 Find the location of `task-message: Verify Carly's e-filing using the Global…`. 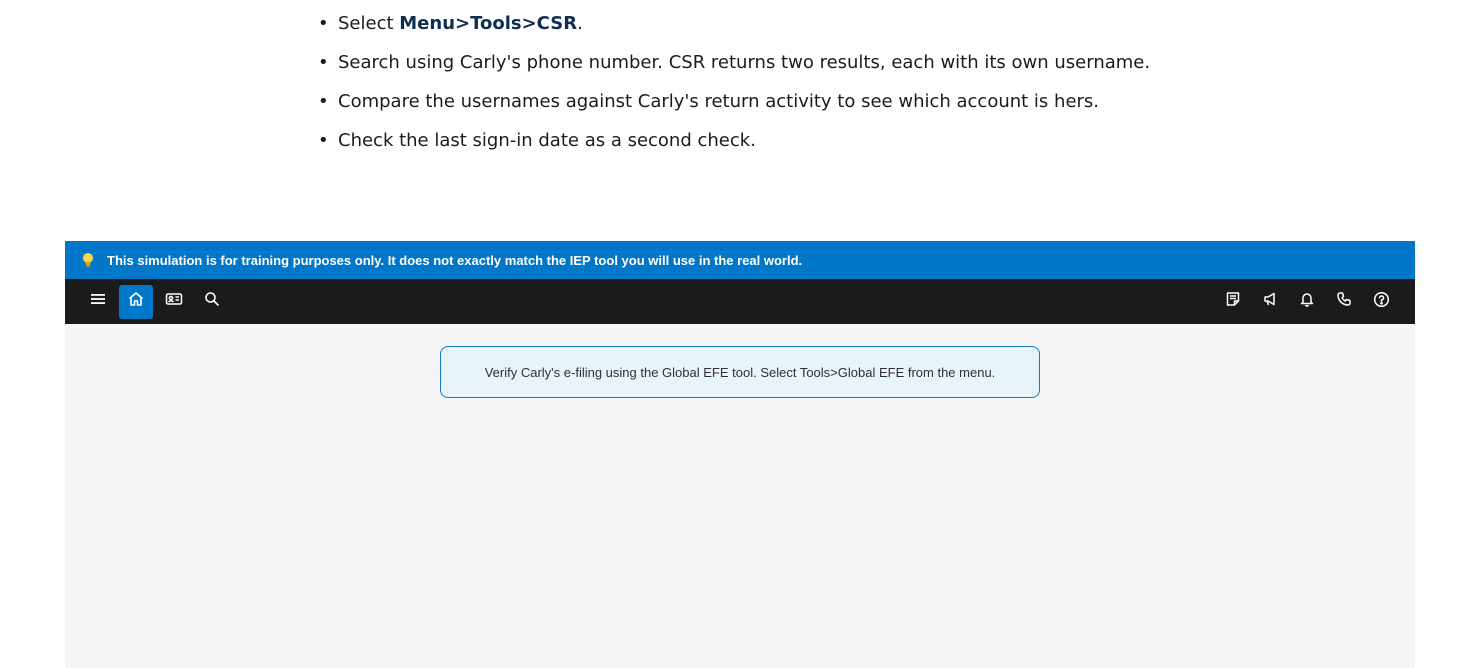

task-message: Verify Carly's e-filing using the Global… is located at coordinates (740, 372).